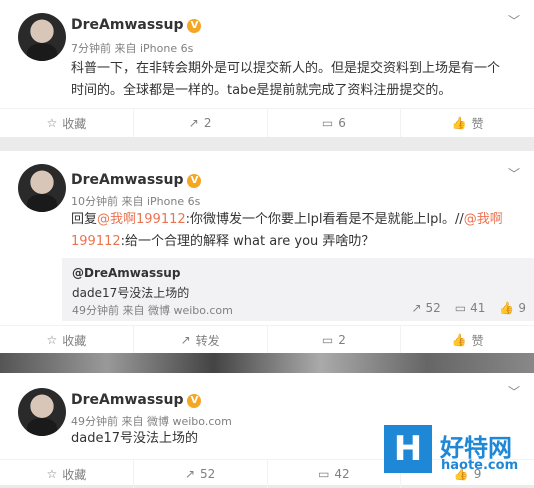 The width and height of the screenshot is (534, 488). What do you see at coordinates (342, 340) in the screenshot?
I see `comment-count: 2` at bounding box center [342, 340].